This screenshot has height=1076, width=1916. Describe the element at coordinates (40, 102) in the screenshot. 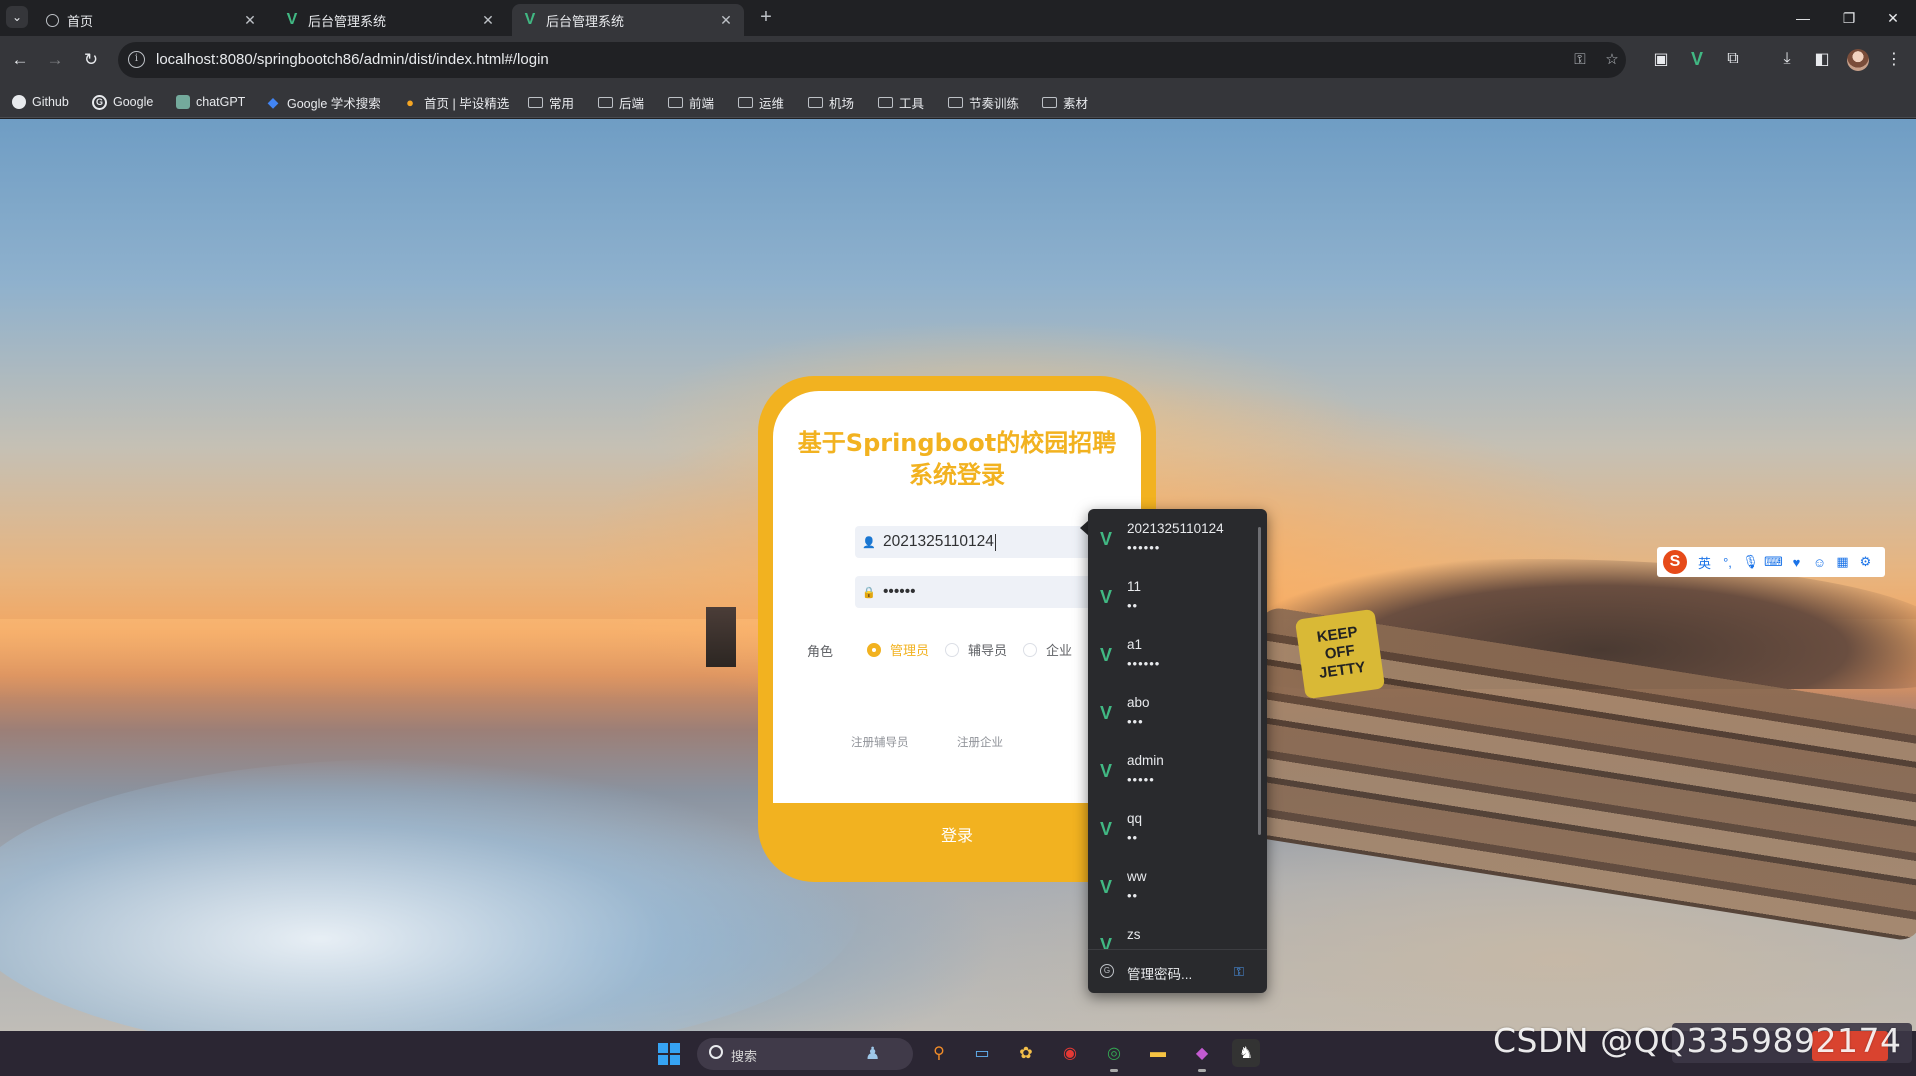

I see `bookmark-github: Github` at that location.